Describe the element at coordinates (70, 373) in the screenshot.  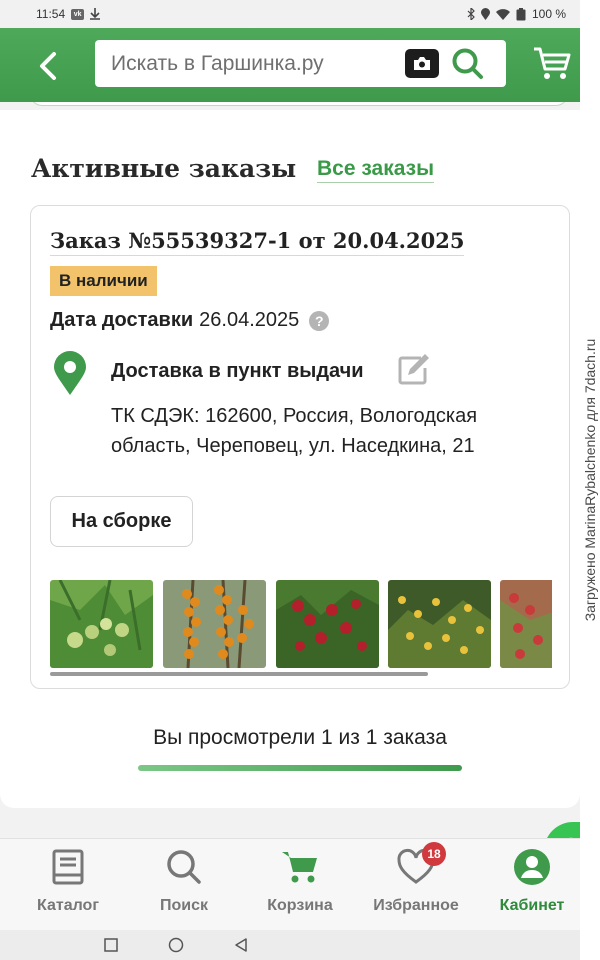
I see `location-pin-icon` at that location.